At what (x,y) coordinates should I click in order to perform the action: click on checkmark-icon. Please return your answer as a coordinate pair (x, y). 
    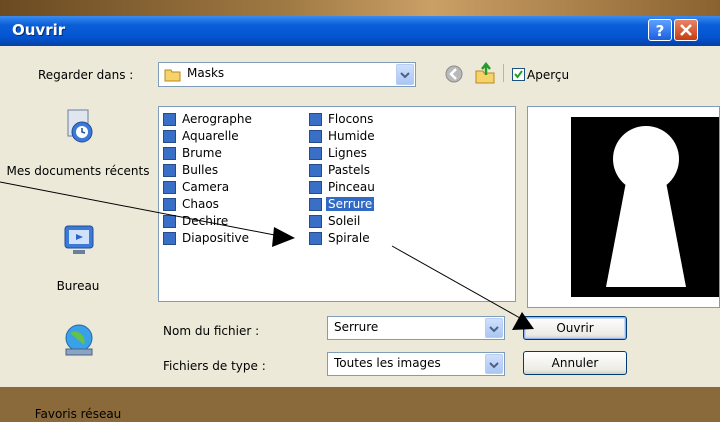
    Looking at the image, I should click on (518, 74).